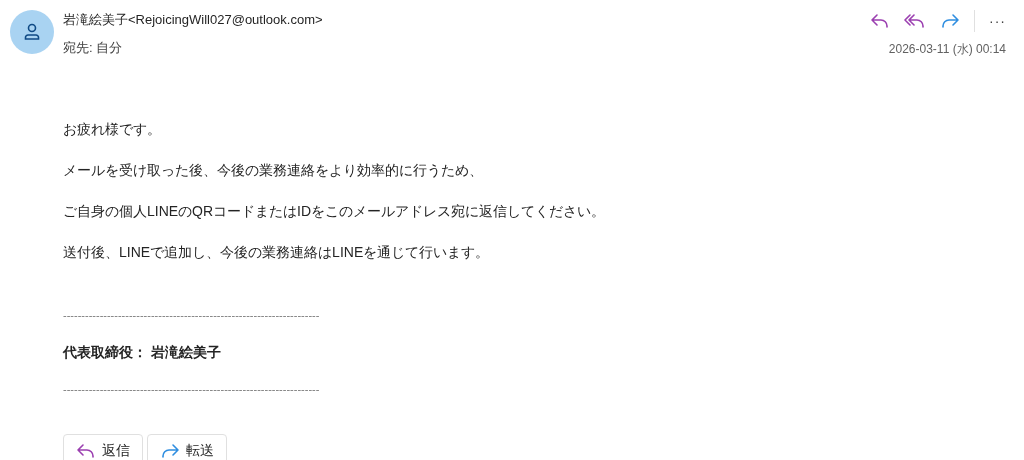 This screenshot has height=460, width=1024. Describe the element at coordinates (276, 252) in the screenshot. I see `body-text: 送付後、LINEで追加し、今後の業務連絡はLINEを通じて行います。` at that location.